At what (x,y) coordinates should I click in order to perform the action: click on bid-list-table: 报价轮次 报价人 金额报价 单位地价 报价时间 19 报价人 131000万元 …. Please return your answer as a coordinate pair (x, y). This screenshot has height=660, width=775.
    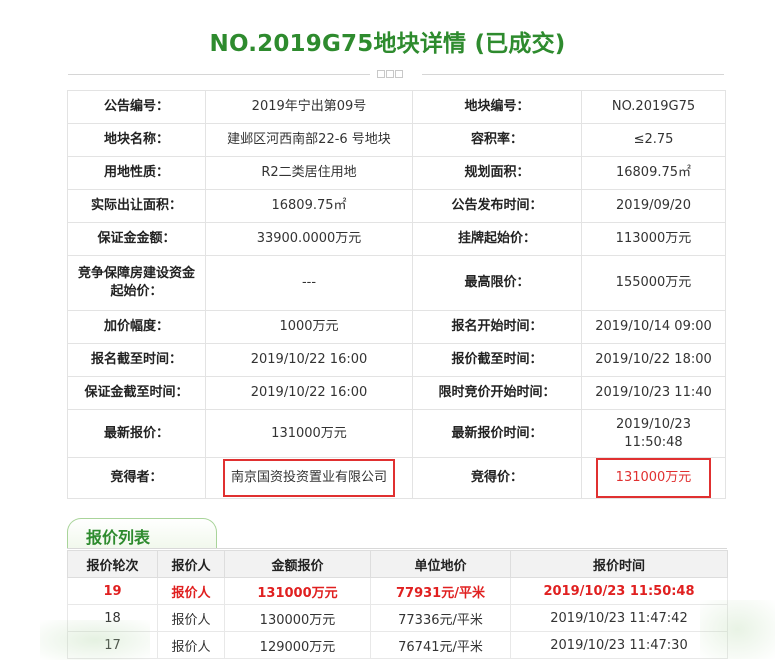
    Looking at the image, I should click on (397, 604).